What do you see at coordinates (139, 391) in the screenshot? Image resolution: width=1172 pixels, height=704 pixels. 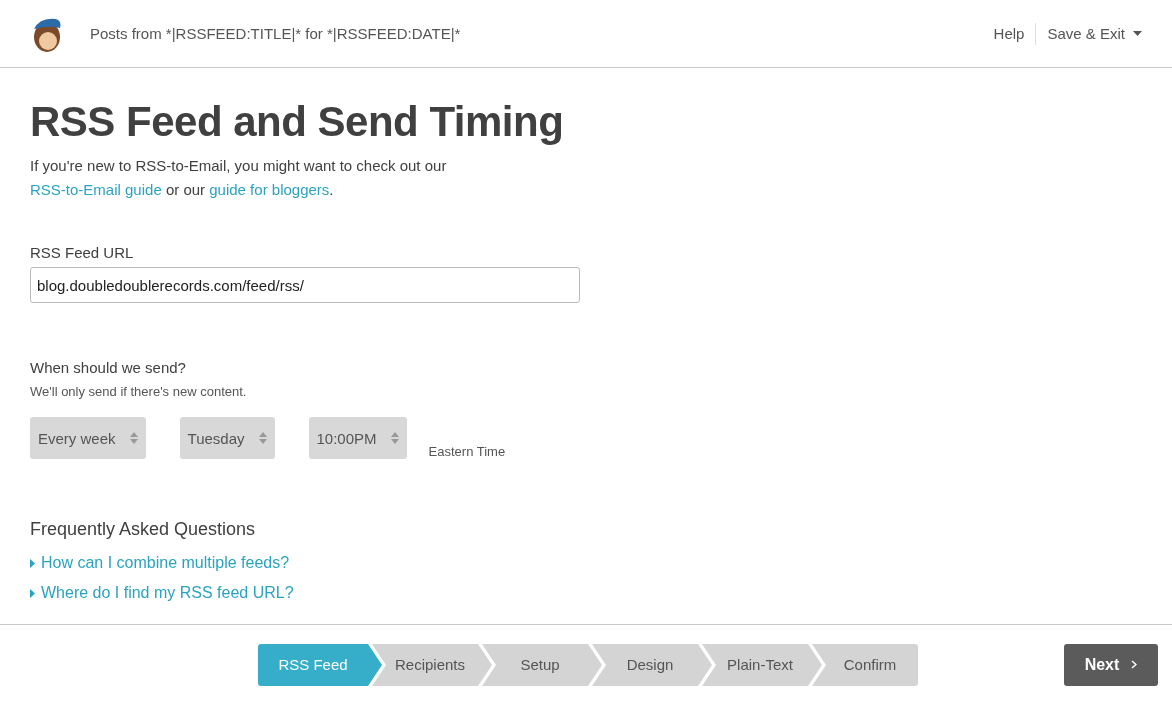 I see `hint-text: We'll only send if there's new content.` at bounding box center [139, 391].